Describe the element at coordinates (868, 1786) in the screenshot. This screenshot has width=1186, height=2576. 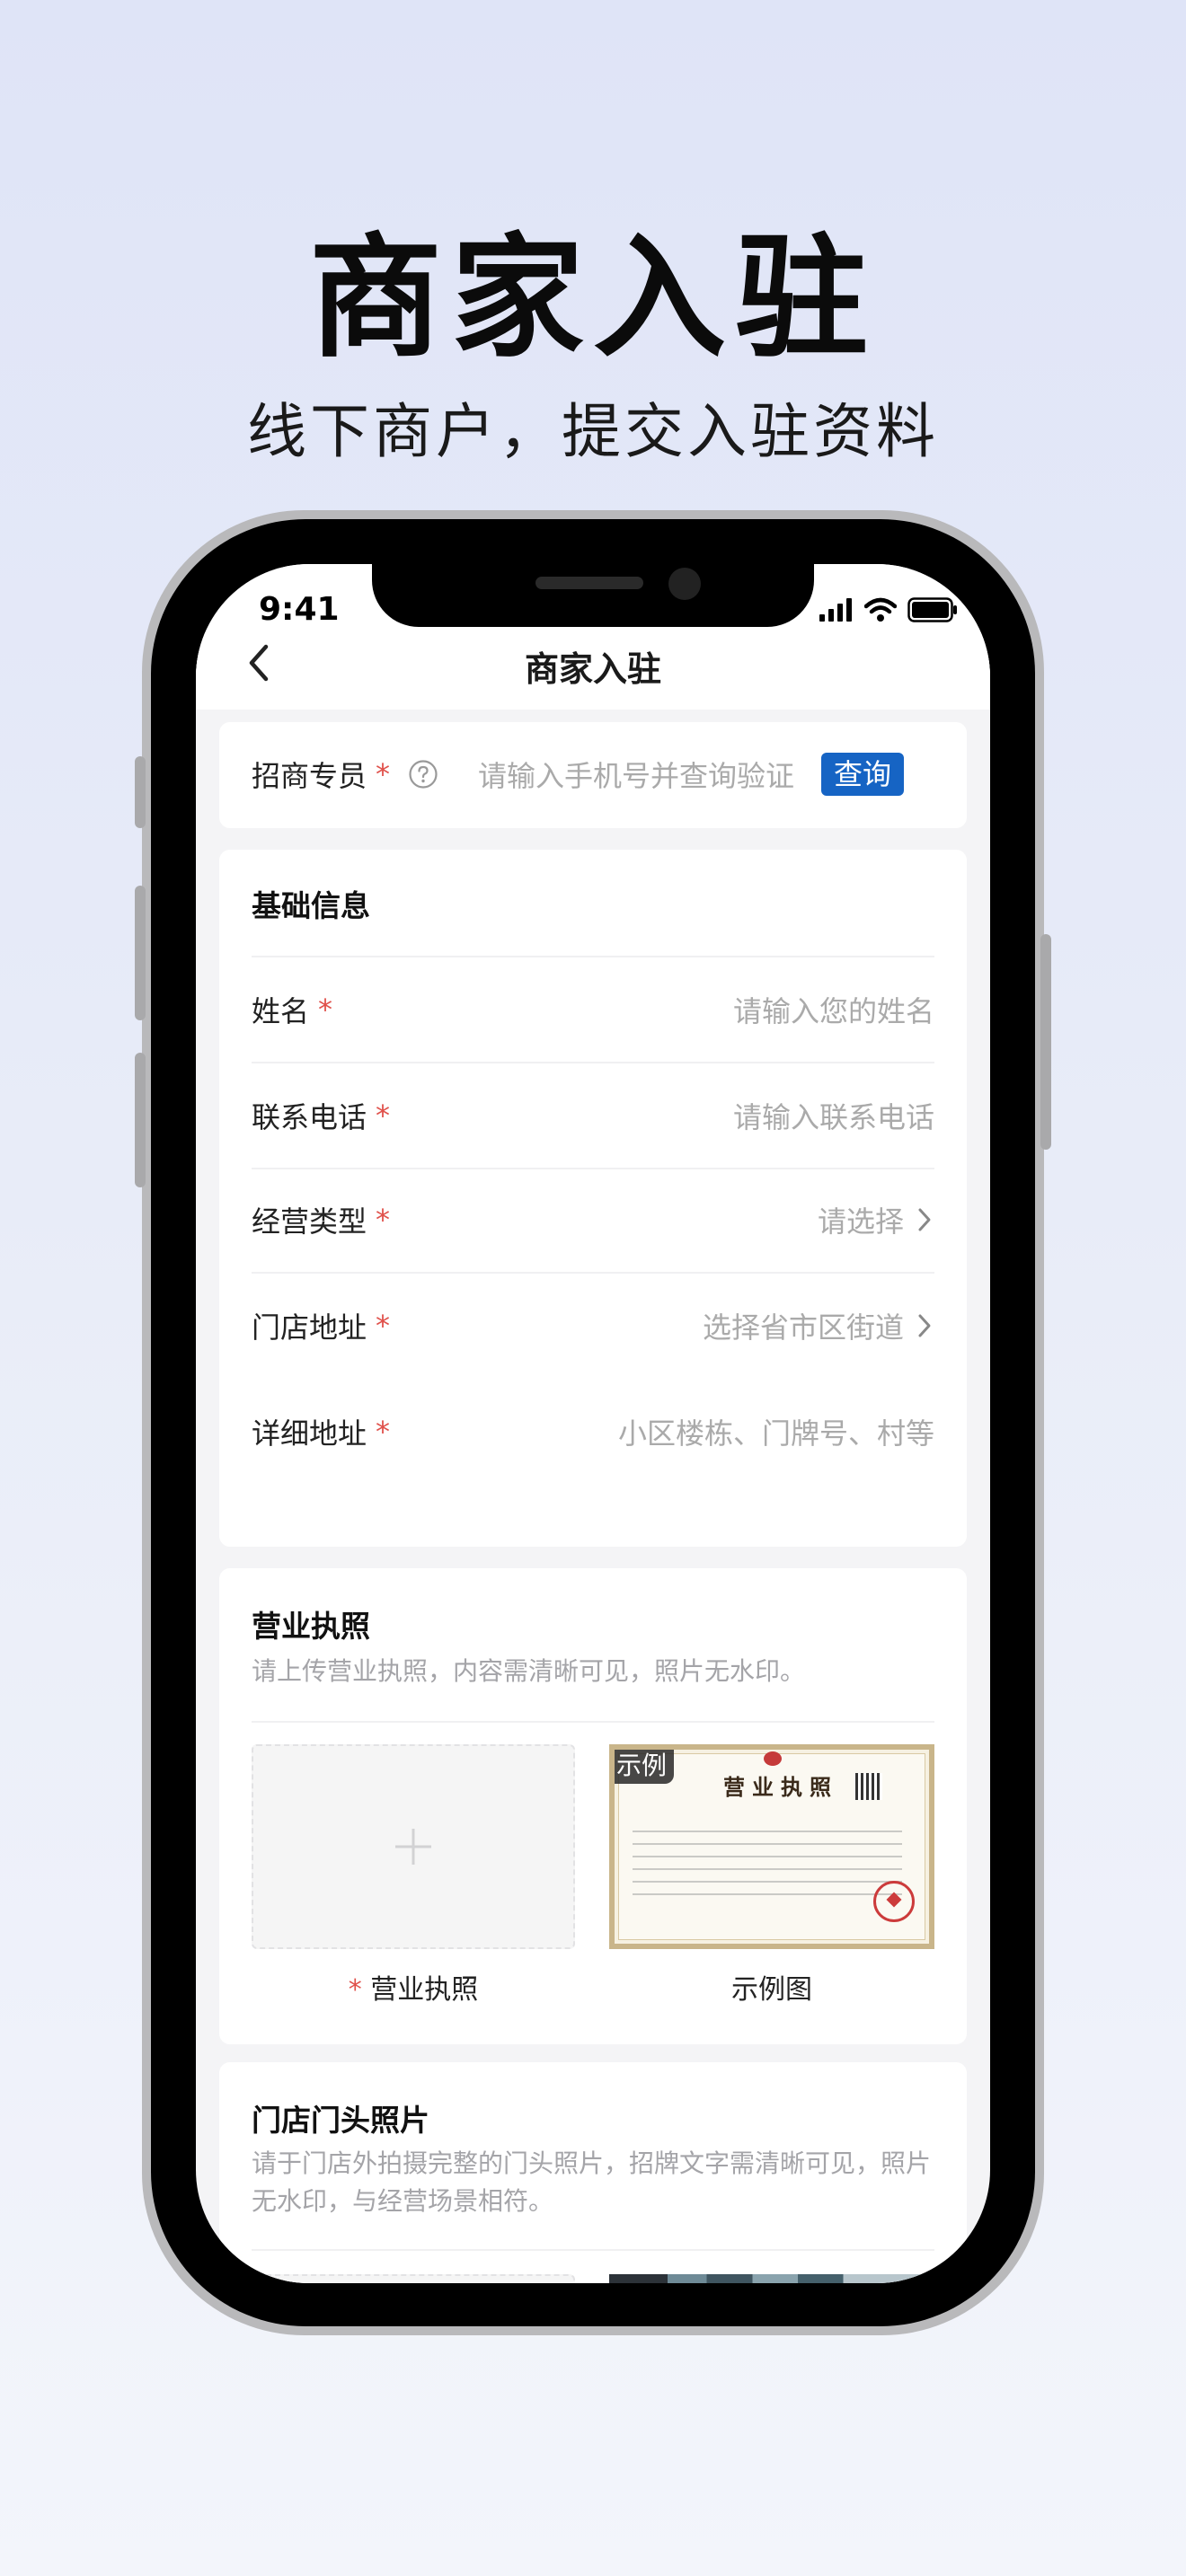
I see `example-qr-code` at that location.